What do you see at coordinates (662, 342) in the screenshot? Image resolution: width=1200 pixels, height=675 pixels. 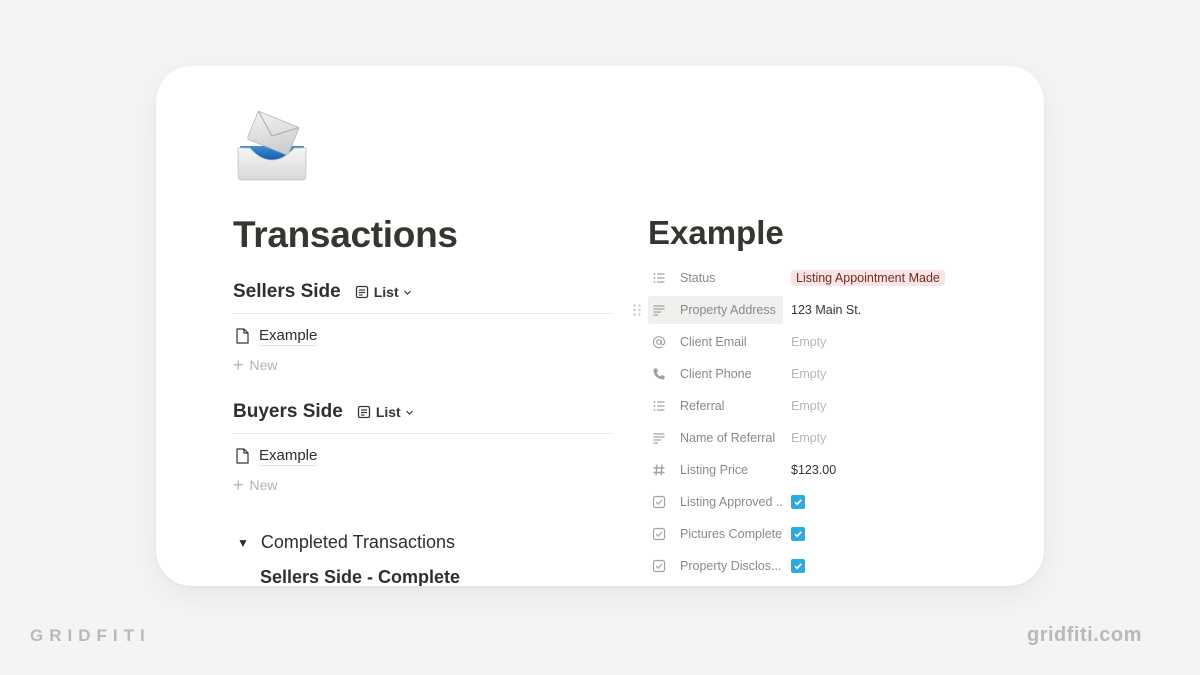 I see `at-icon` at bounding box center [662, 342].